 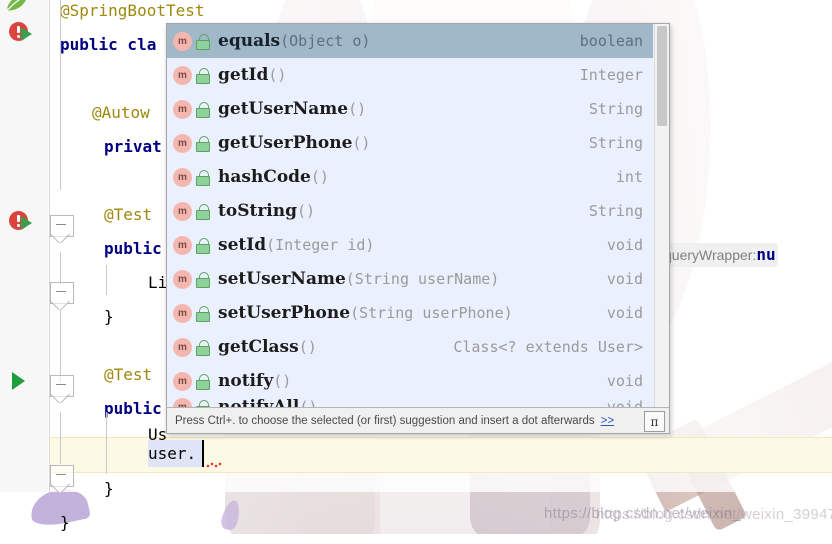 I want to click on parameter-hint-value: nu, so click(x=766, y=254).